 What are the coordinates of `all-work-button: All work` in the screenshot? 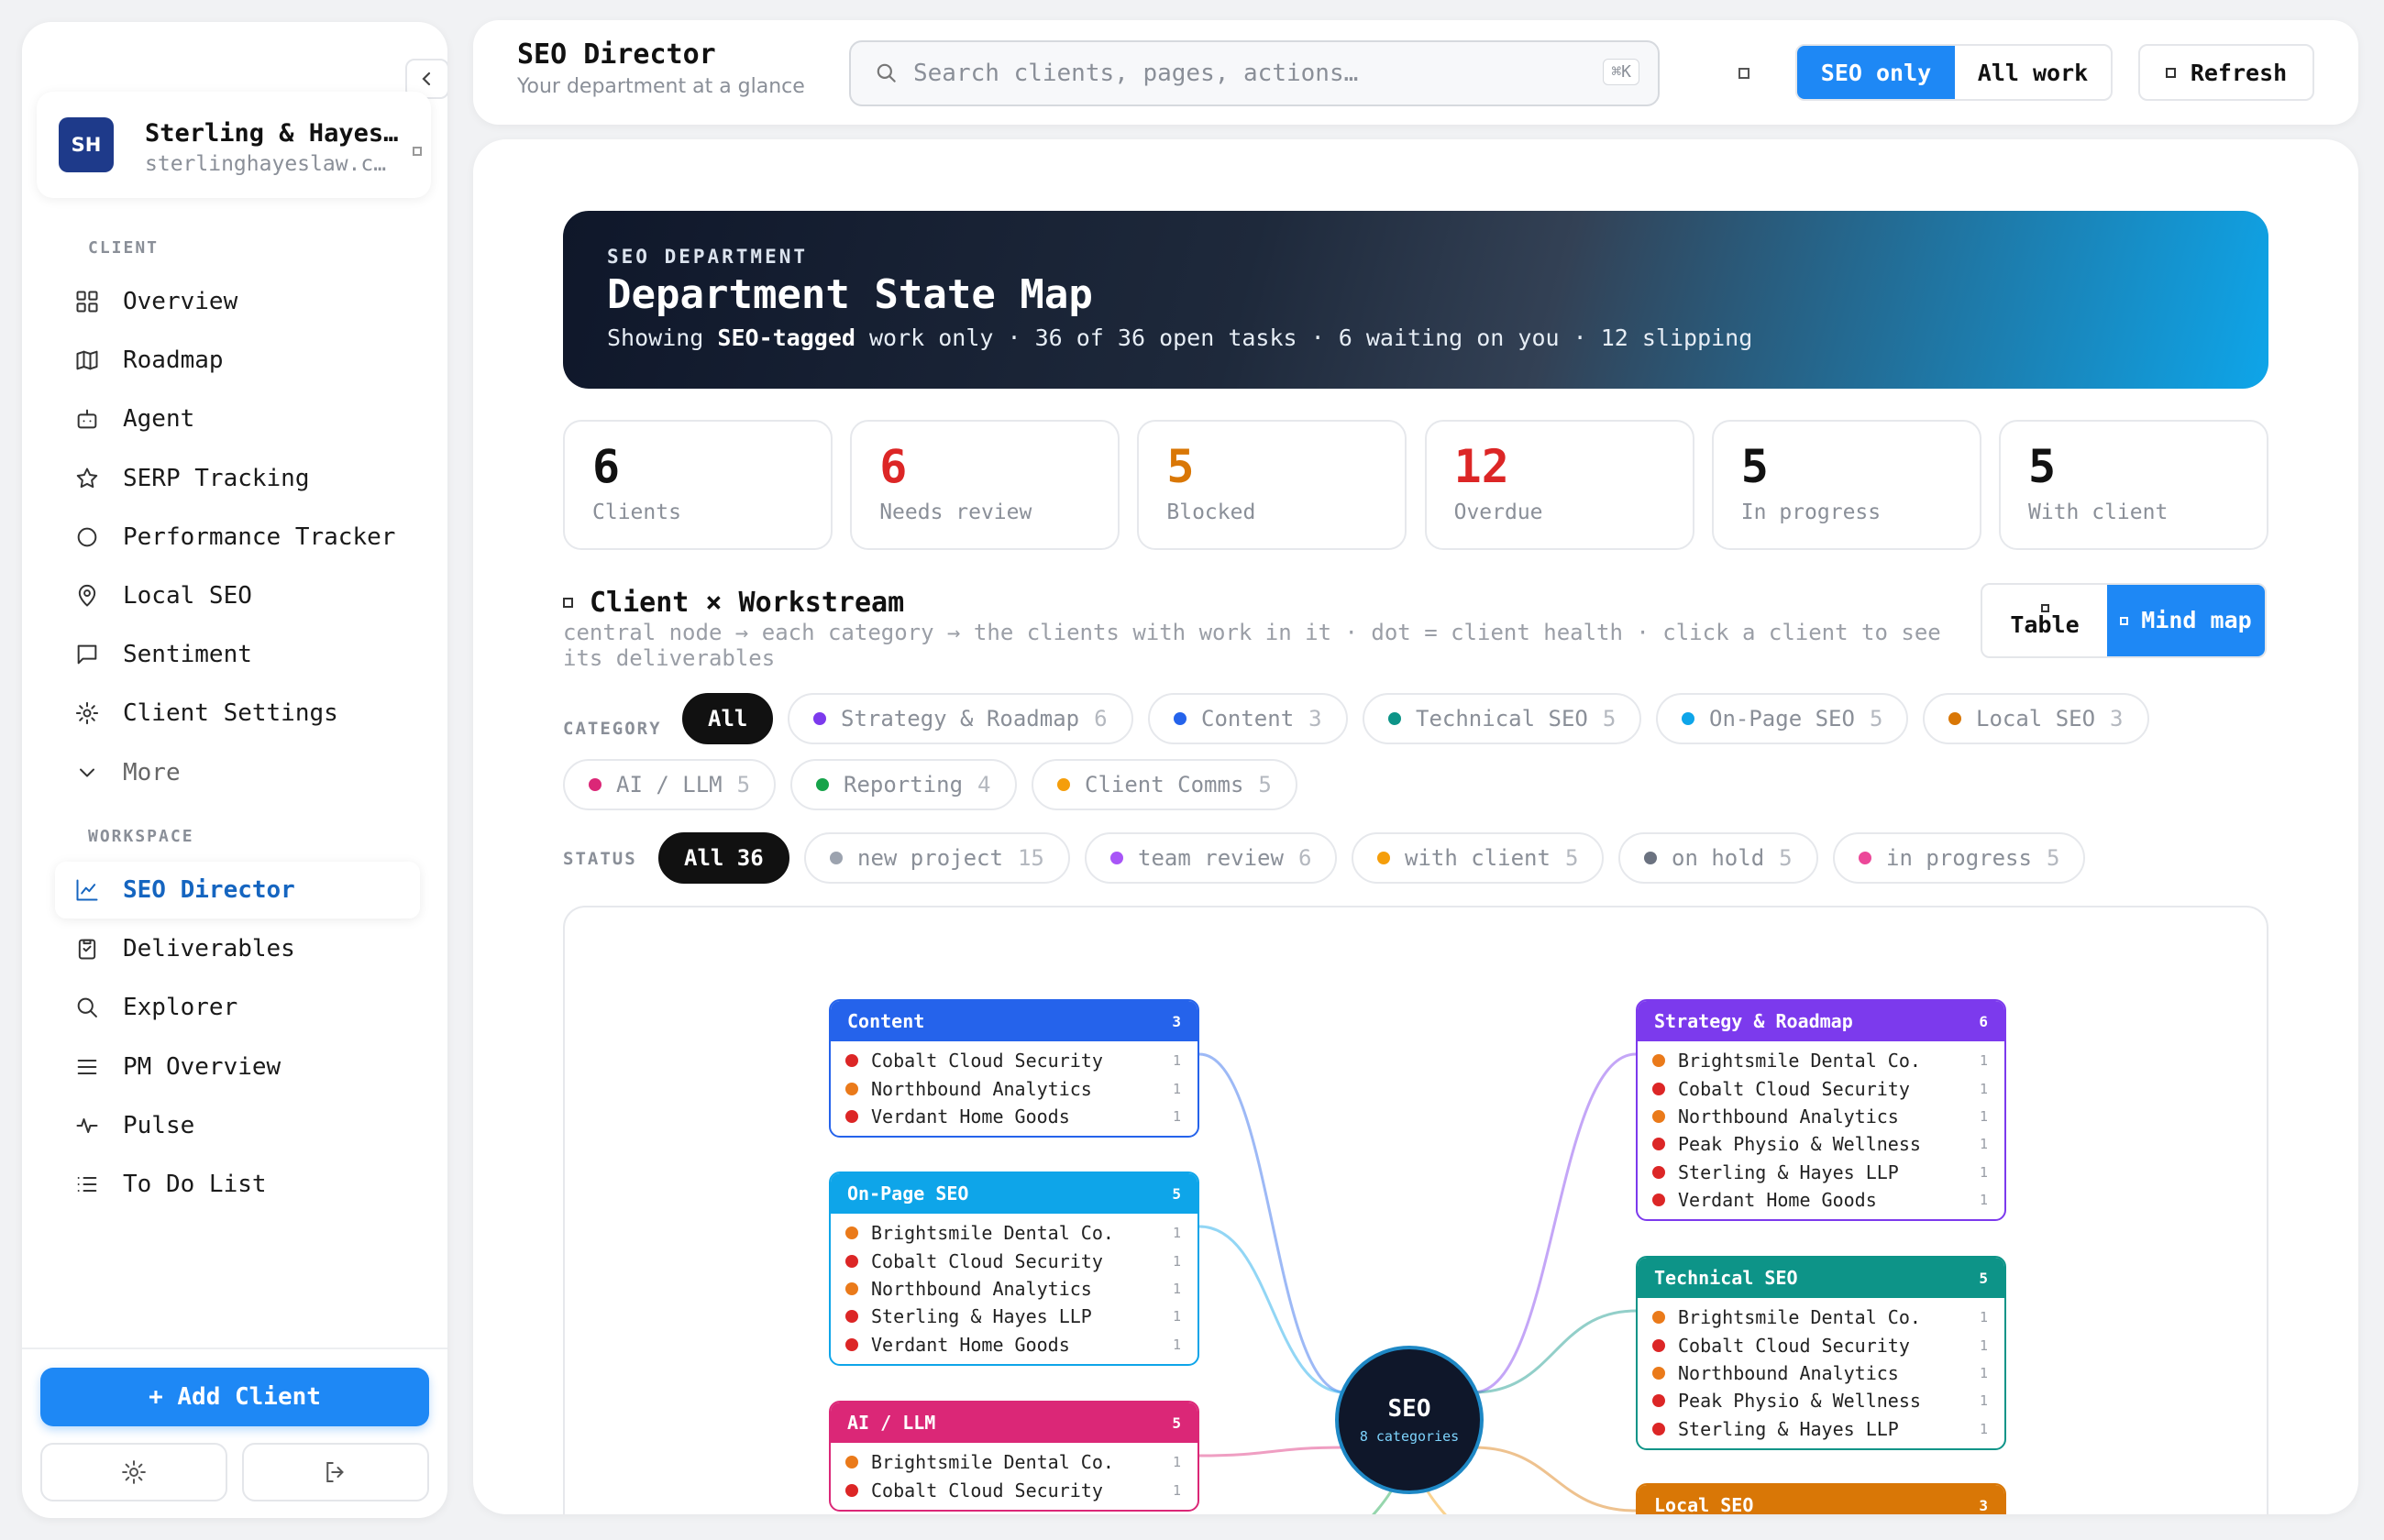 It's located at (2033, 72).